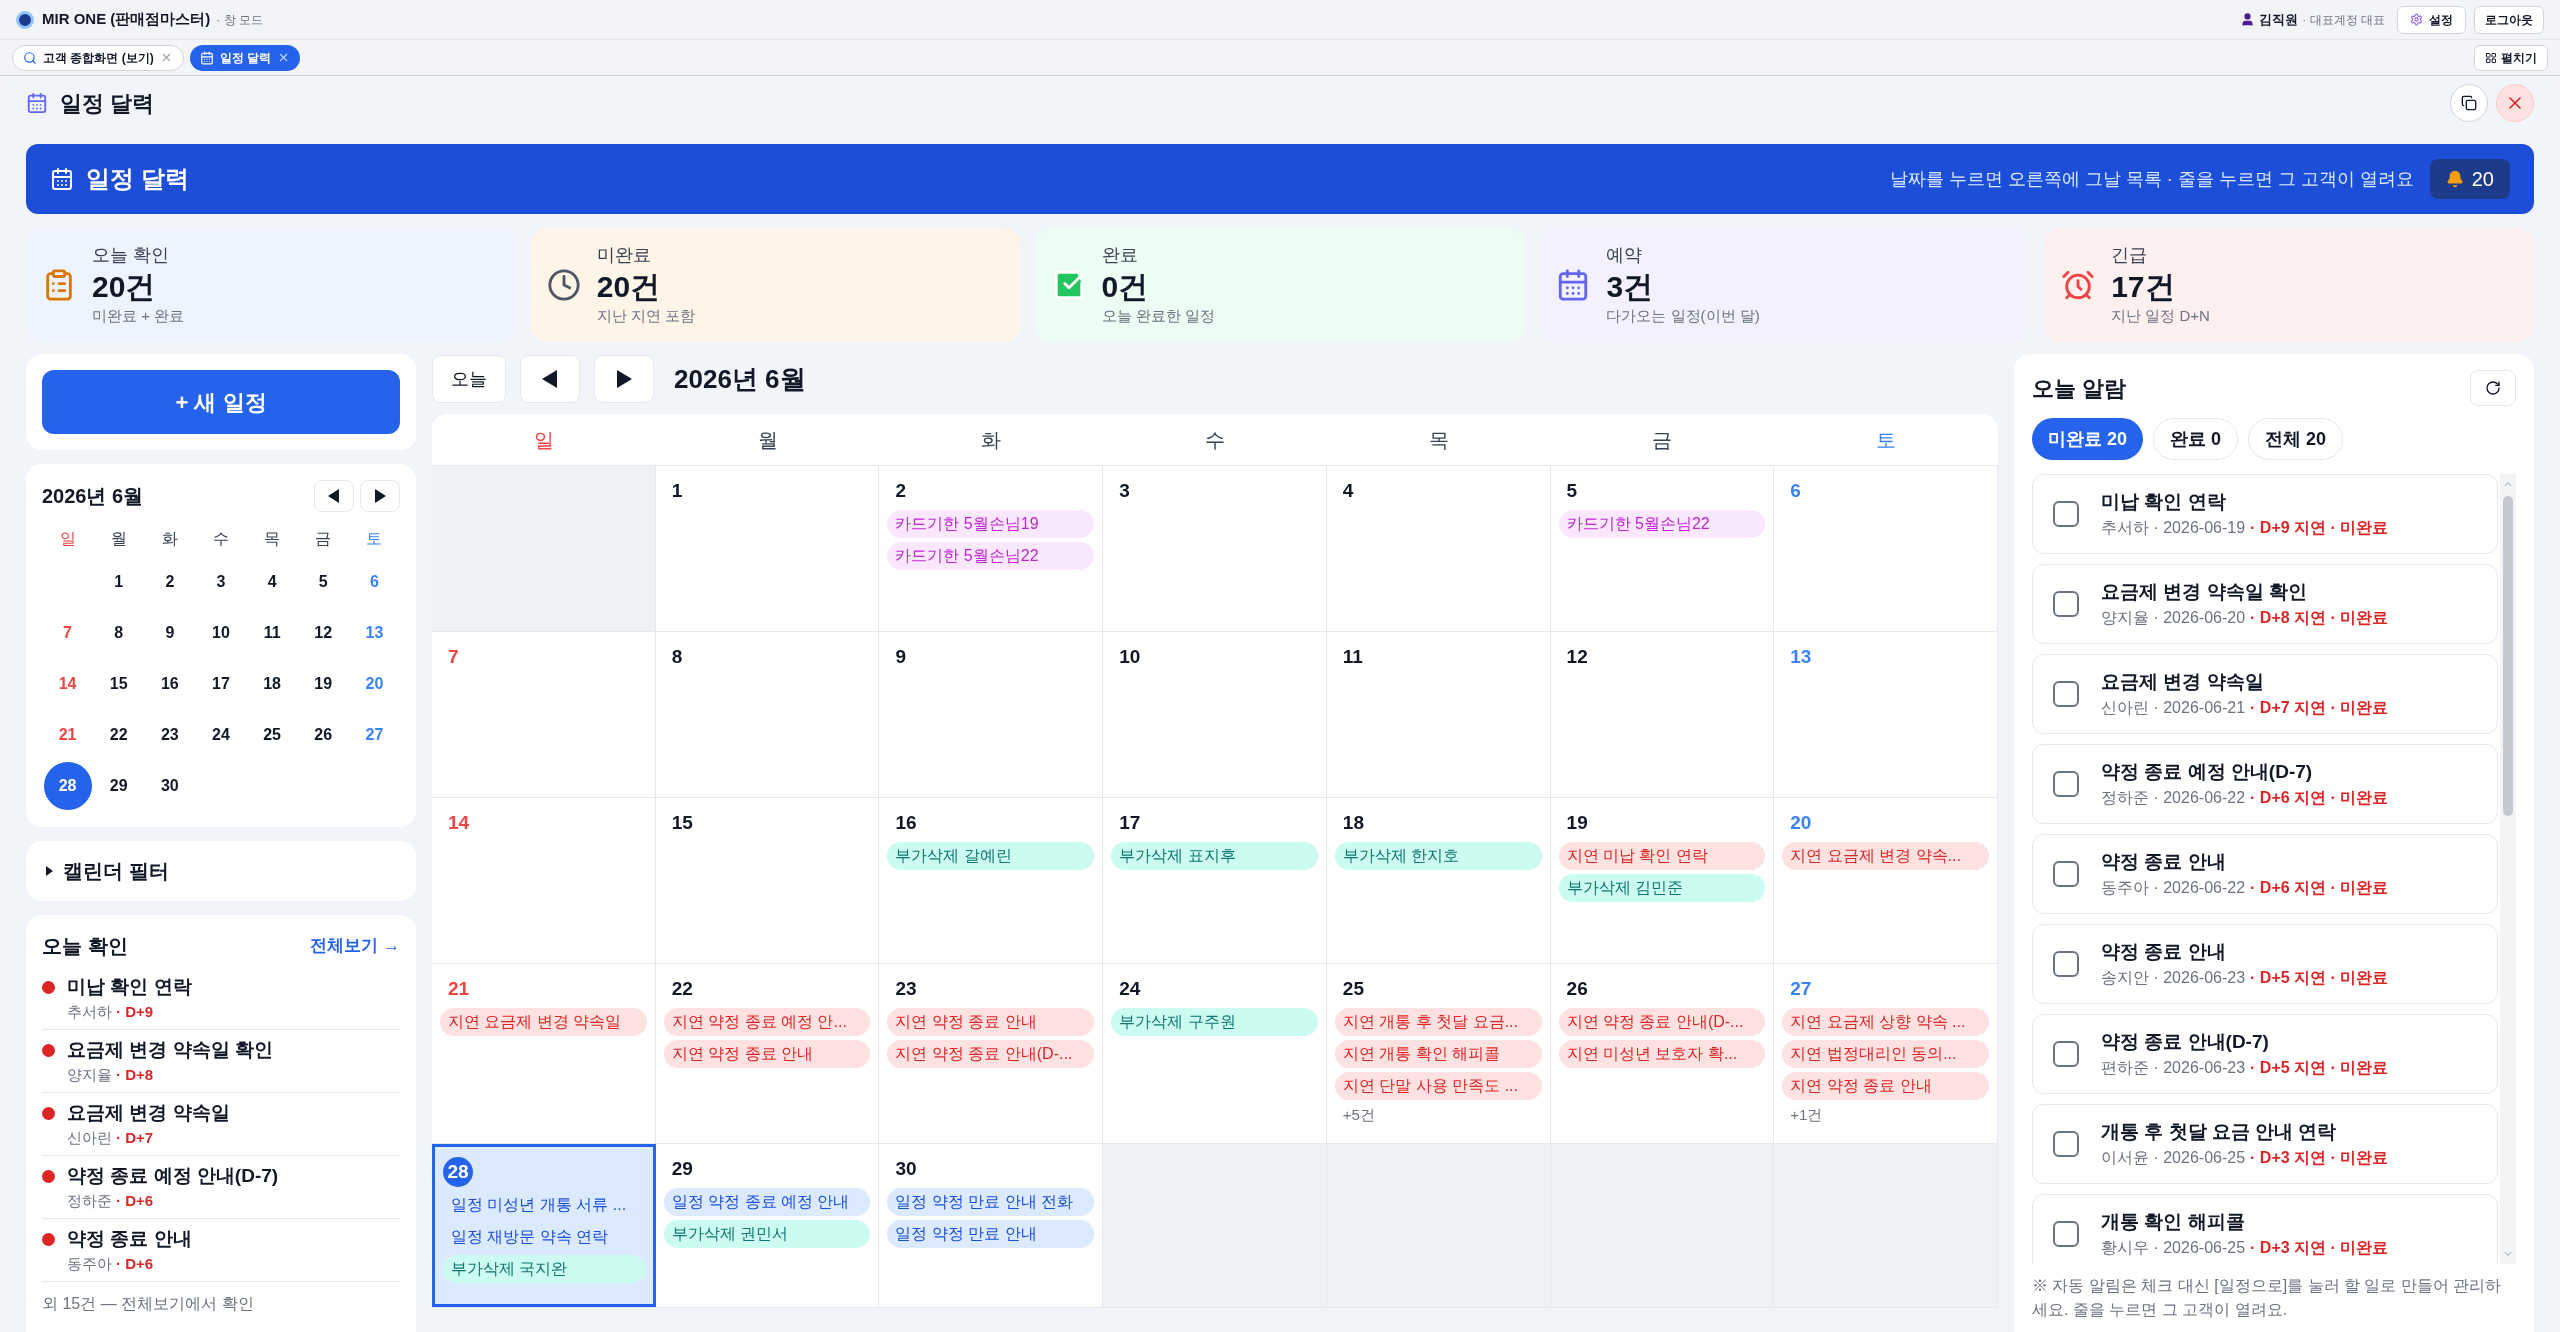  What do you see at coordinates (2265, 694) in the screenshot?
I see `alarm-item: 요금제 변경 약속일 신아린 · 2026-06-21 · D+7 지연 · 미완료` at bounding box center [2265, 694].